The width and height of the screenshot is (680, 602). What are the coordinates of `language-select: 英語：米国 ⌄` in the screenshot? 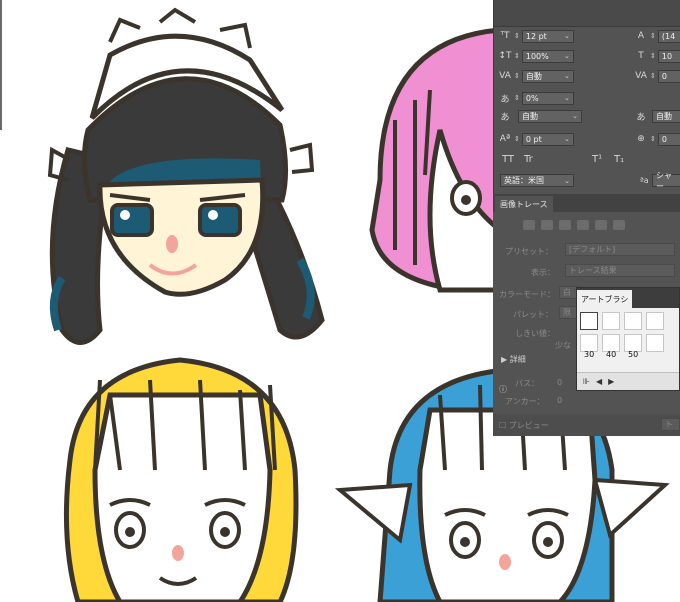 It's located at (537, 180).